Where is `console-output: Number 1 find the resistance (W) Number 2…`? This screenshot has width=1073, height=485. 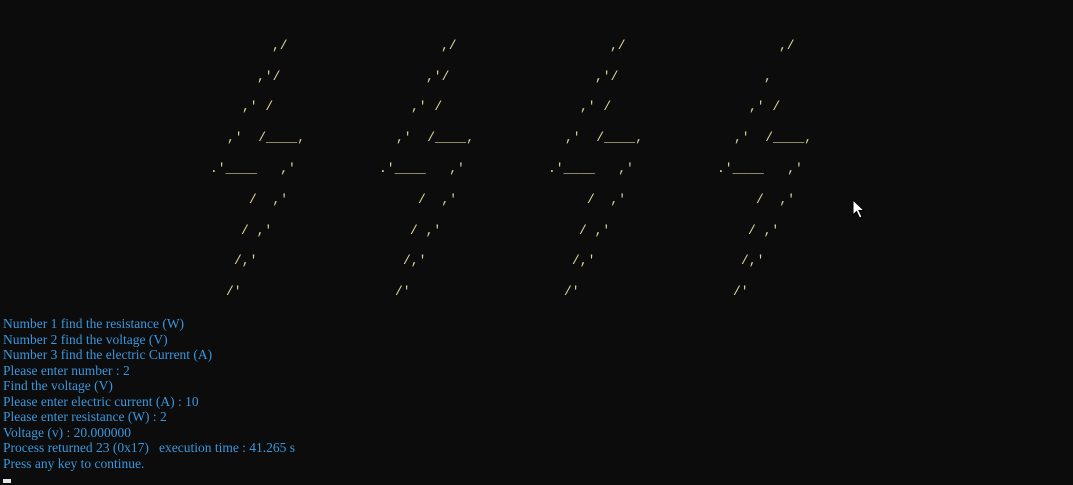
console-output: Number 1 find the resistance (W) Number 2… is located at coordinates (149, 393).